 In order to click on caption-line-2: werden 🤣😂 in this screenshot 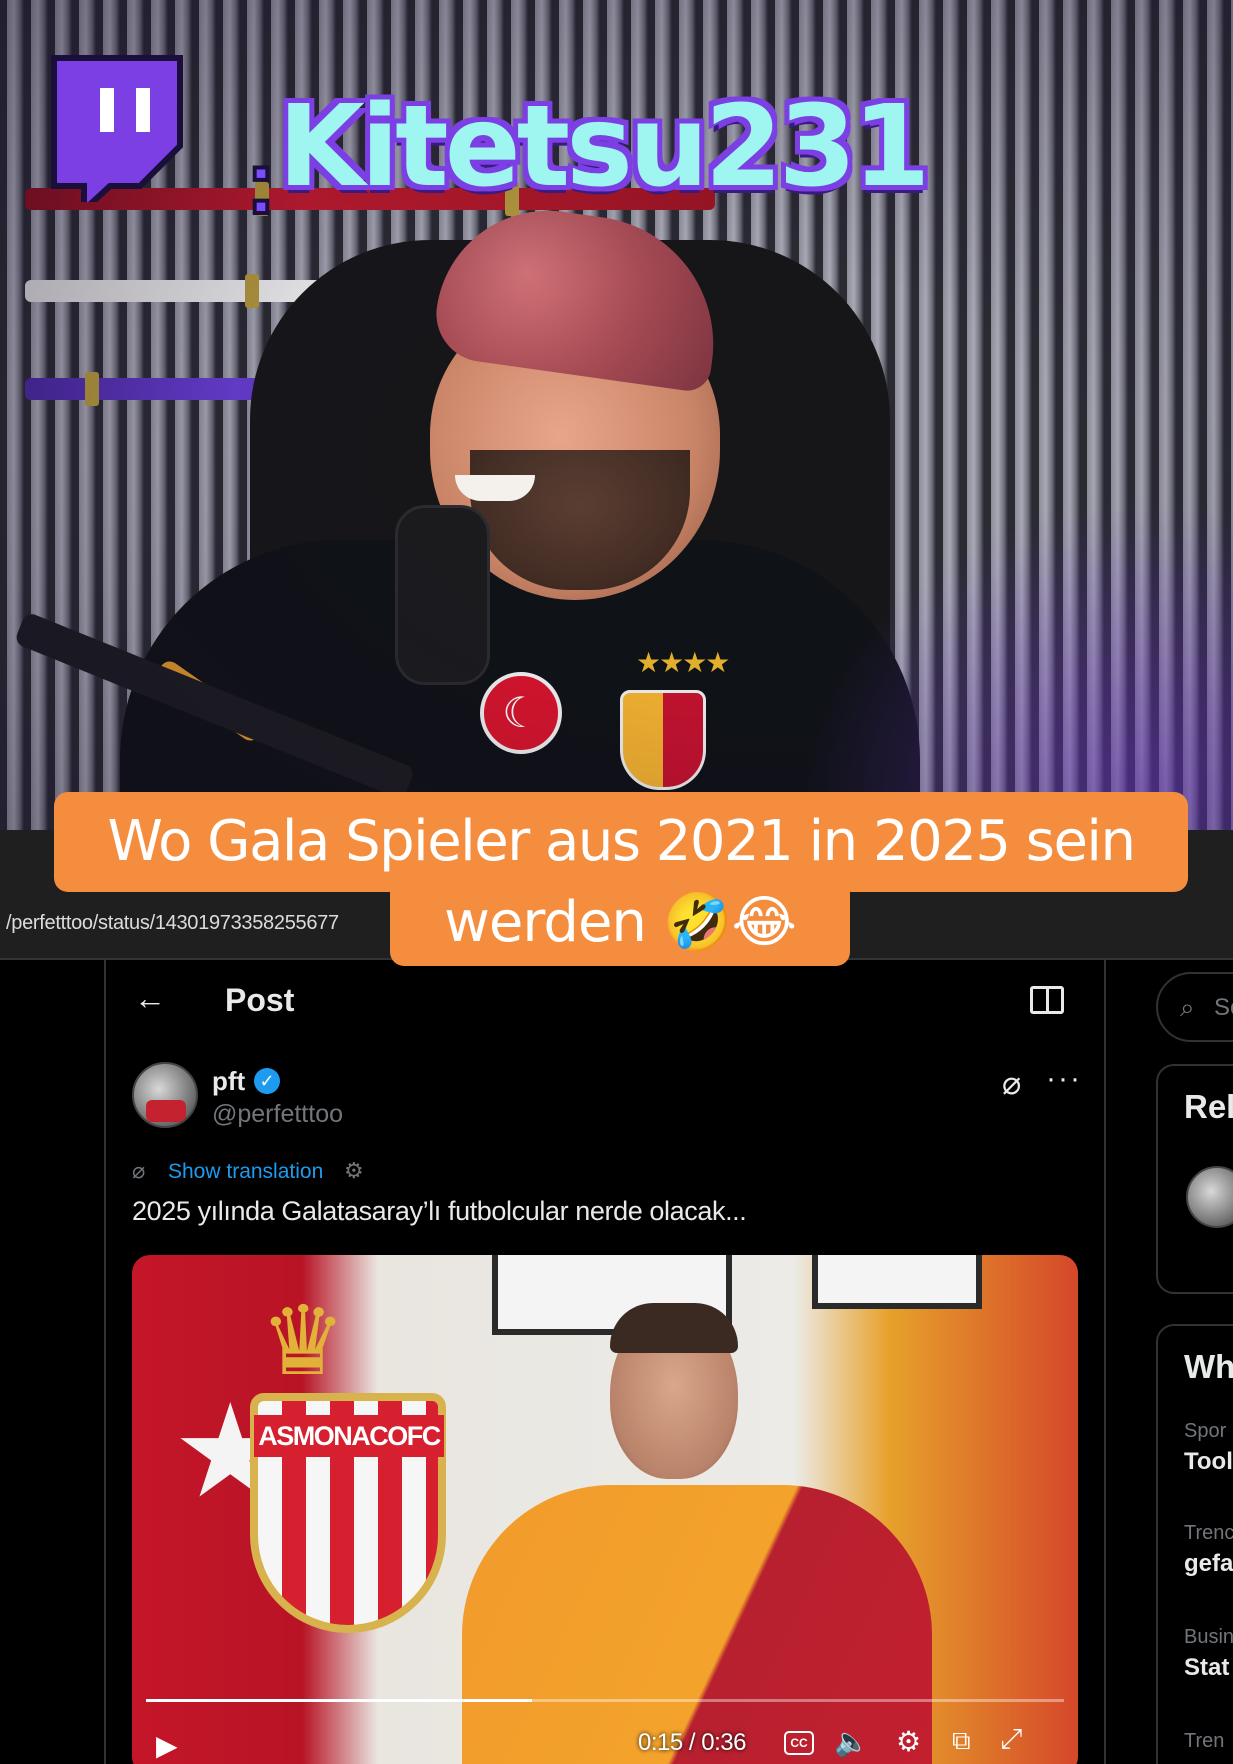, I will do `click(620, 923)`.